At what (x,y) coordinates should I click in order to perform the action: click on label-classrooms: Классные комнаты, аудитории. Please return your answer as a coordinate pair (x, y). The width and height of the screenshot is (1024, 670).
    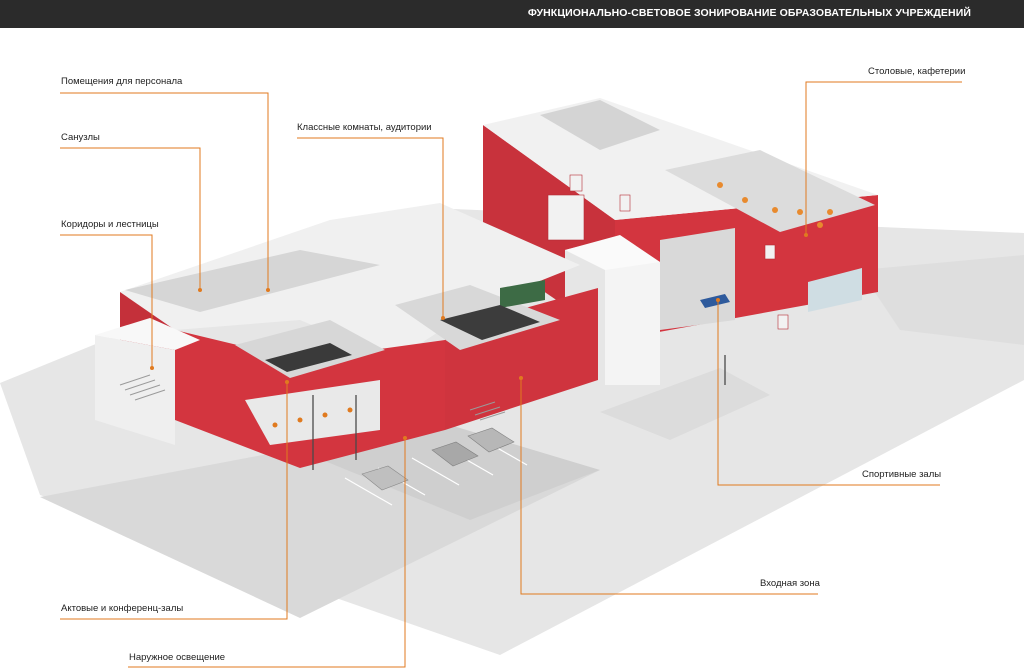
    Looking at the image, I should click on (364, 127).